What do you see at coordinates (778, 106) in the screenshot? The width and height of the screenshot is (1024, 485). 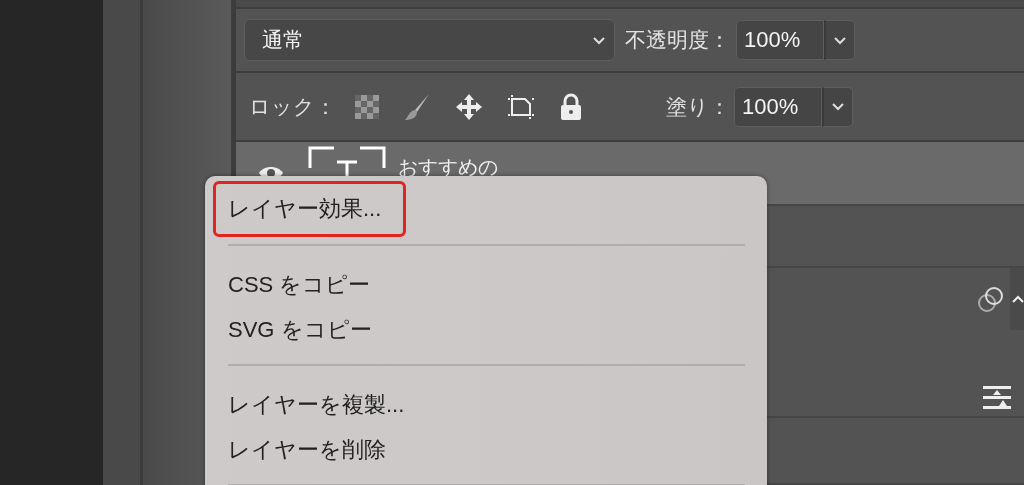 I see `fill-field: 100%` at bounding box center [778, 106].